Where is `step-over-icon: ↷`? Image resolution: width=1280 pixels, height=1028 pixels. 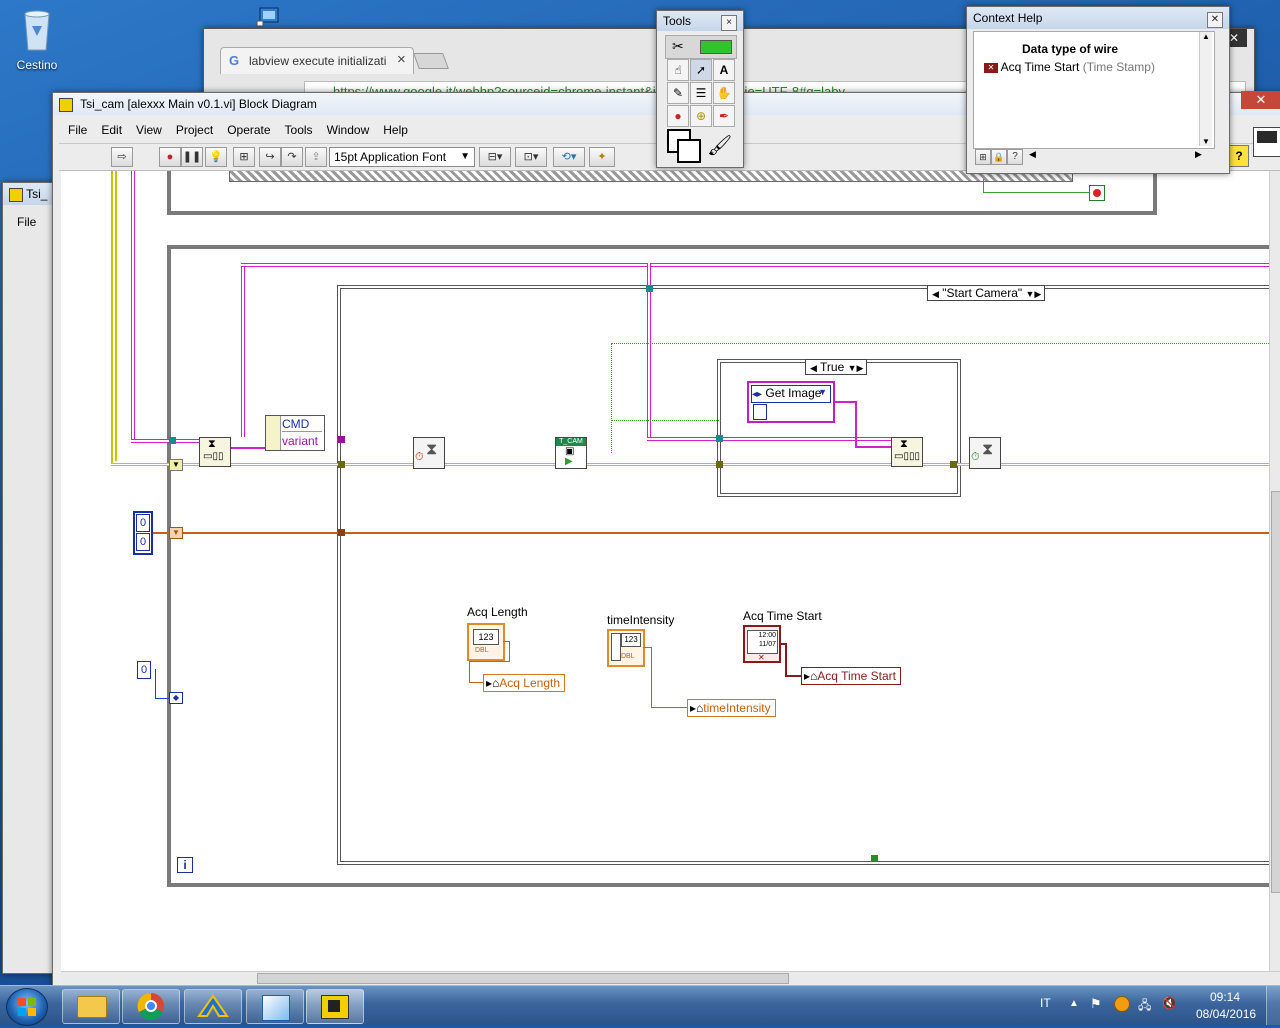
step-over-icon: ↷ is located at coordinates (292, 157).